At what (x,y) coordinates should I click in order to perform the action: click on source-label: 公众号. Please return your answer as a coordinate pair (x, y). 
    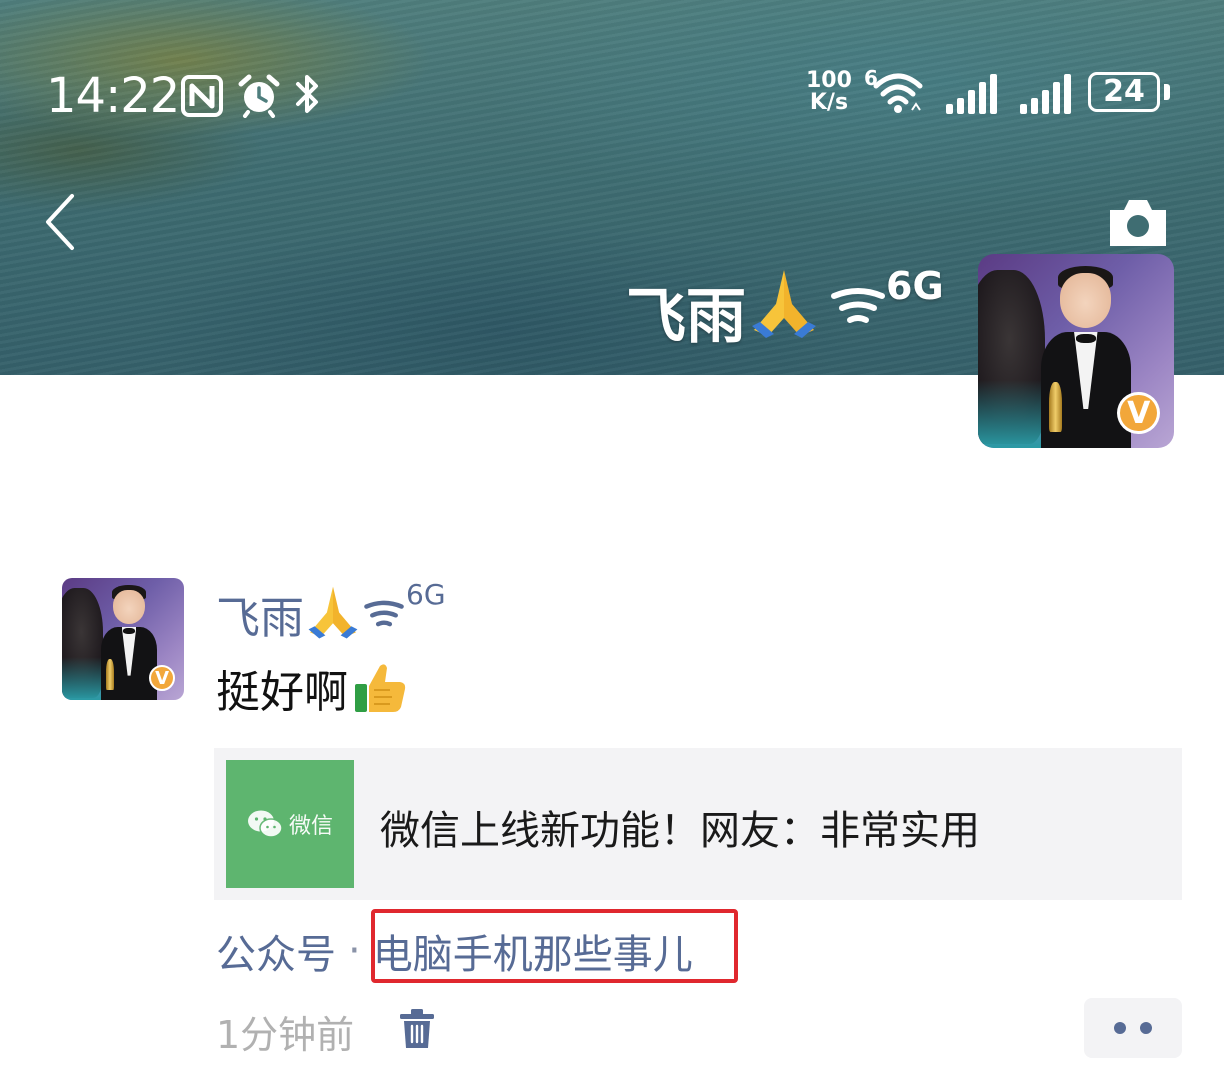
    Looking at the image, I should click on (276, 955).